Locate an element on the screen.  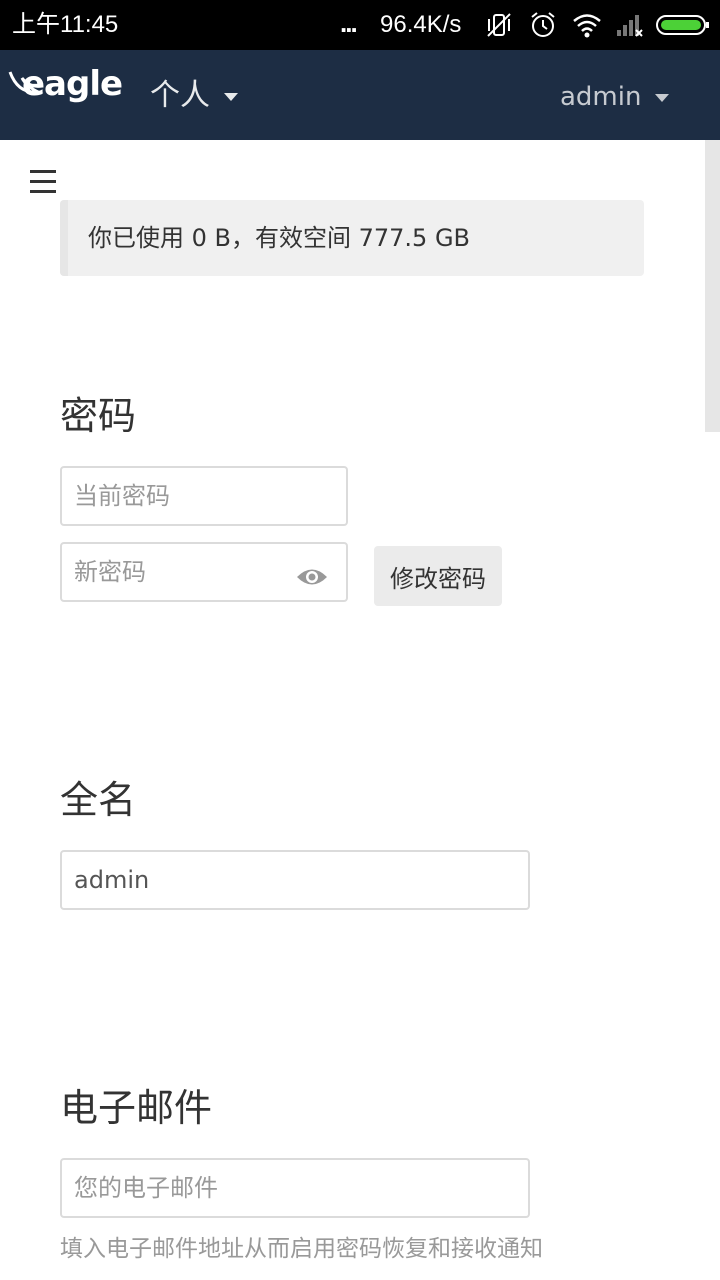
email-hint-text: 填入电子邮件地址从而启用密码恢复和接收通知 is located at coordinates (301, 1249).